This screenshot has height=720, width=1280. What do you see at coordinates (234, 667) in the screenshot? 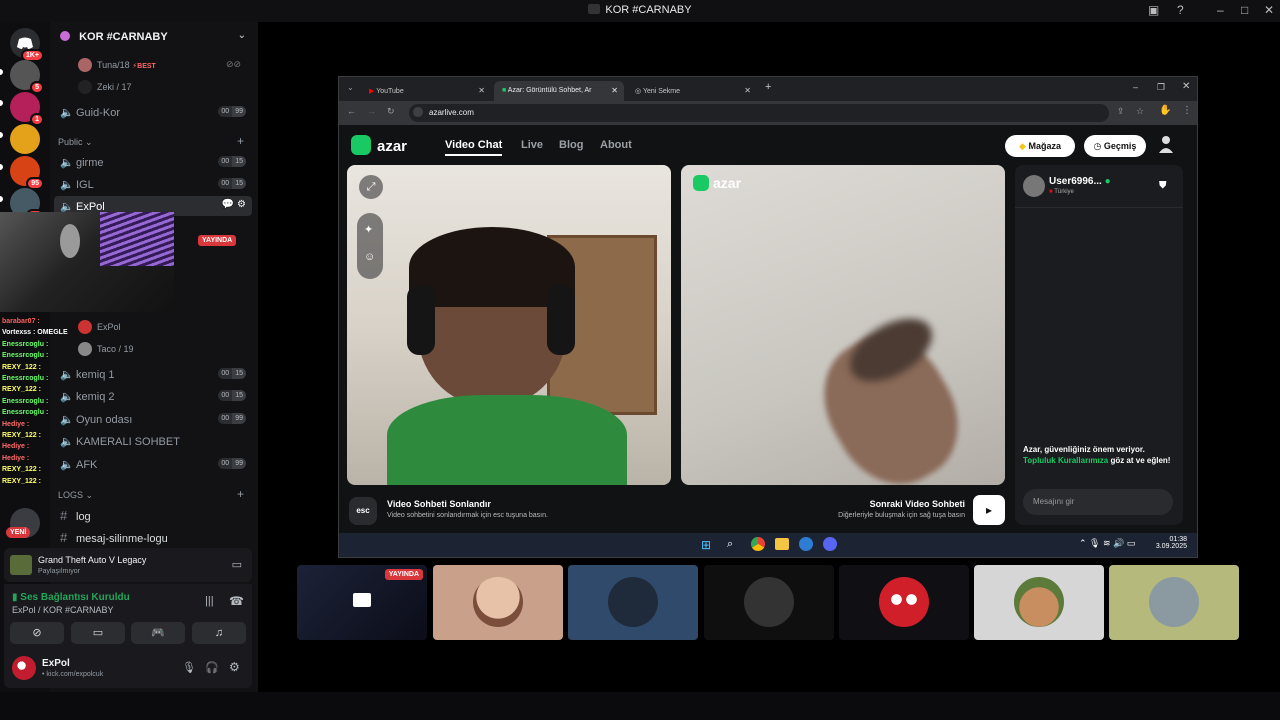
I see `gear-icon: ⚙` at bounding box center [234, 667].